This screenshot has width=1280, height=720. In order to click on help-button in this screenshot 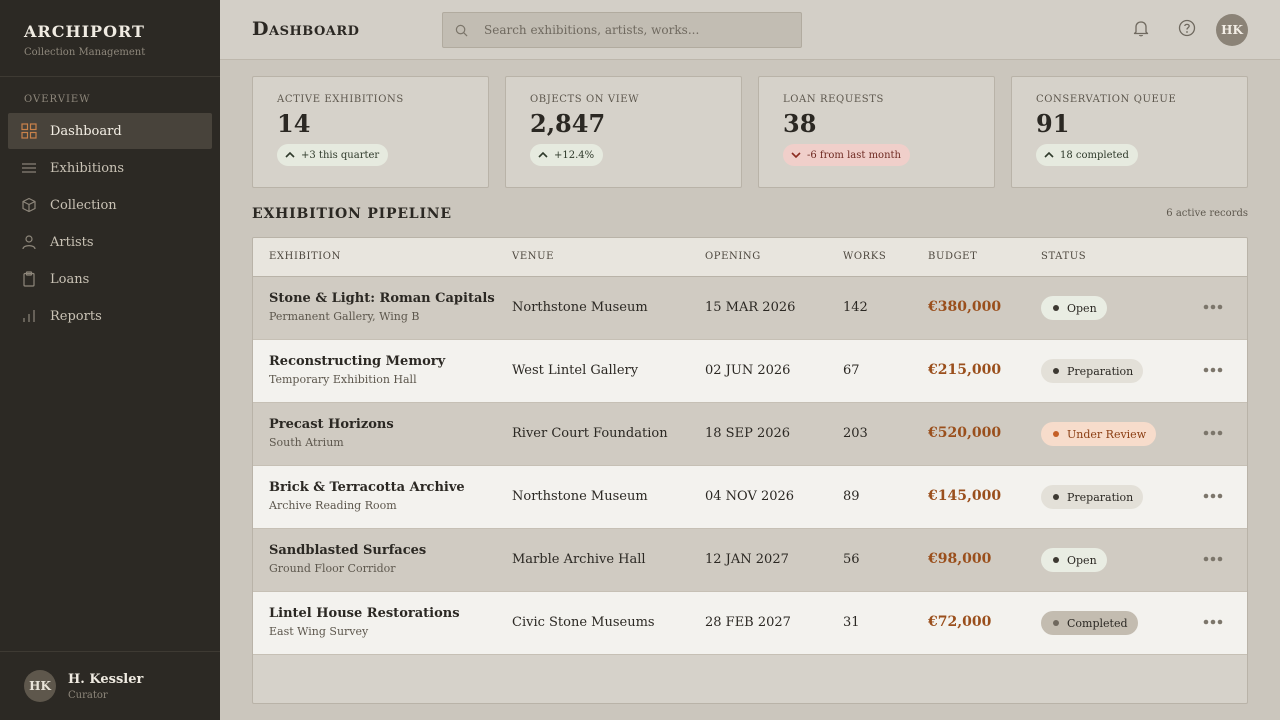, I will do `click(1187, 30)`.